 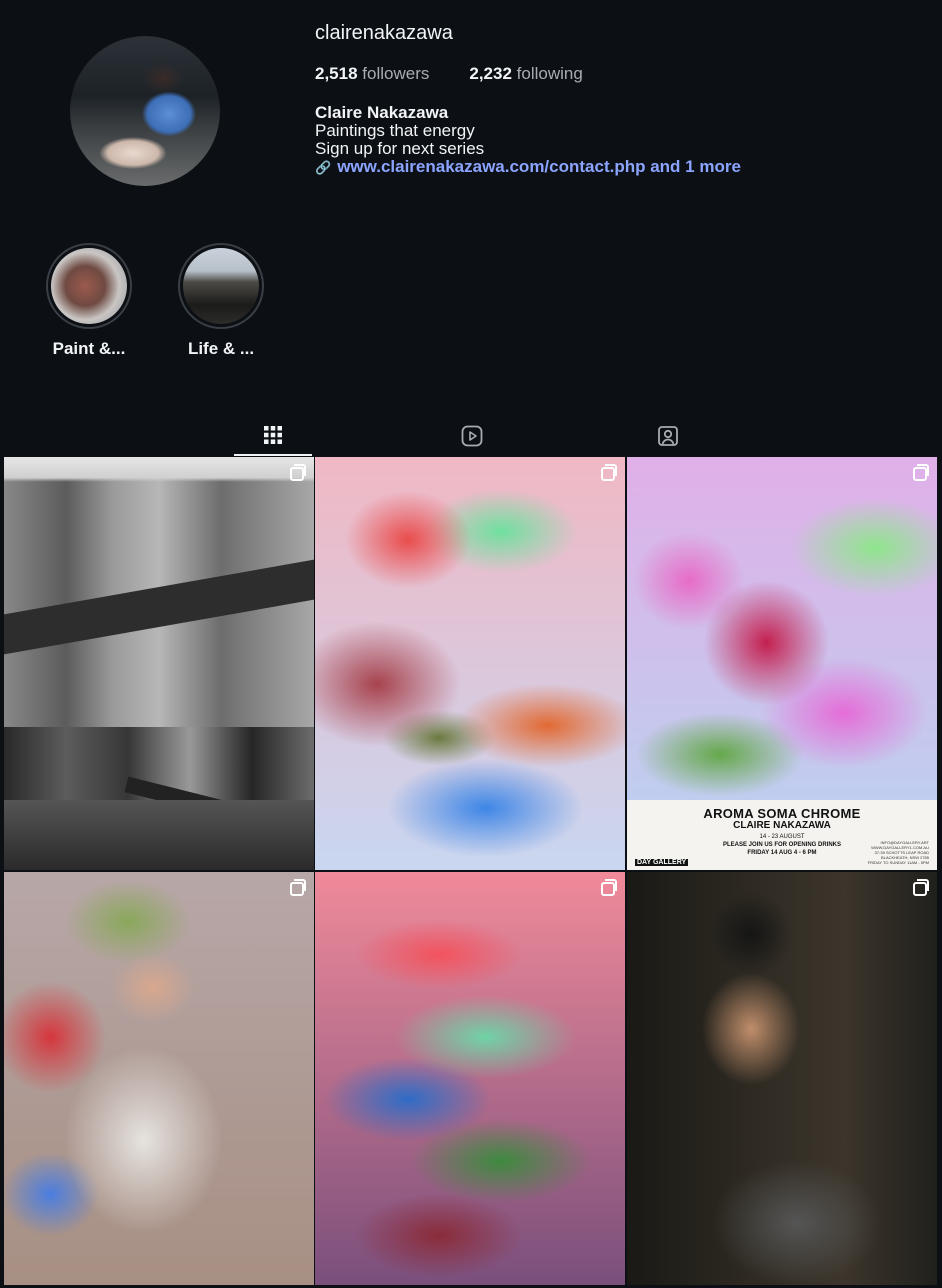 I want to click on profile-username: clairenakazawa, so click(x=384, y=33).